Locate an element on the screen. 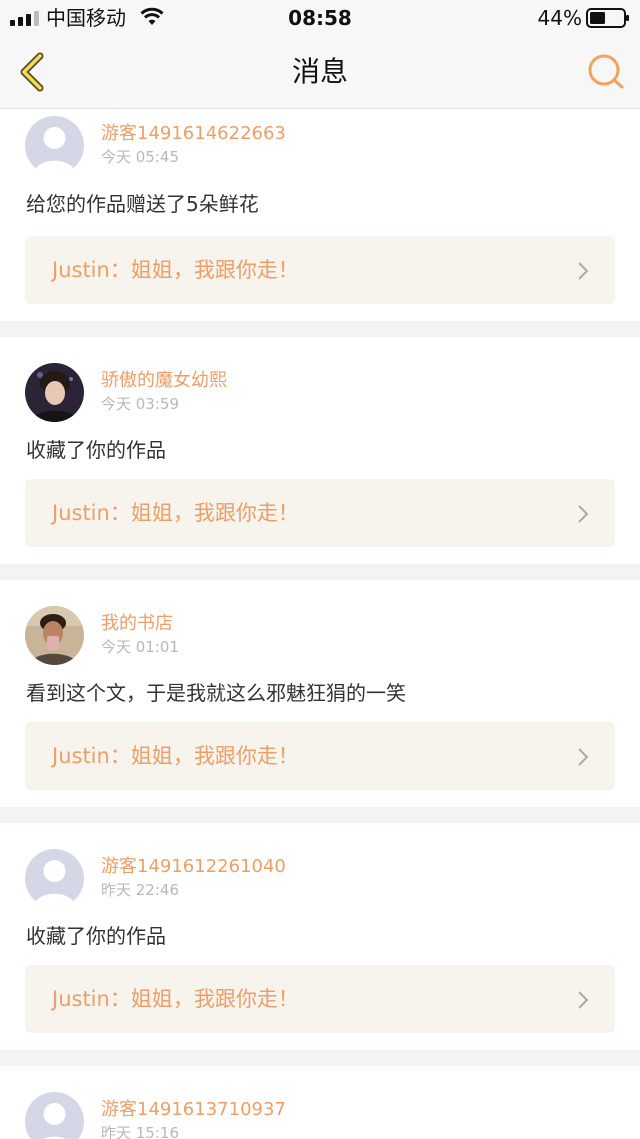  page-title: 消息 is located at coordinates (319, 71).